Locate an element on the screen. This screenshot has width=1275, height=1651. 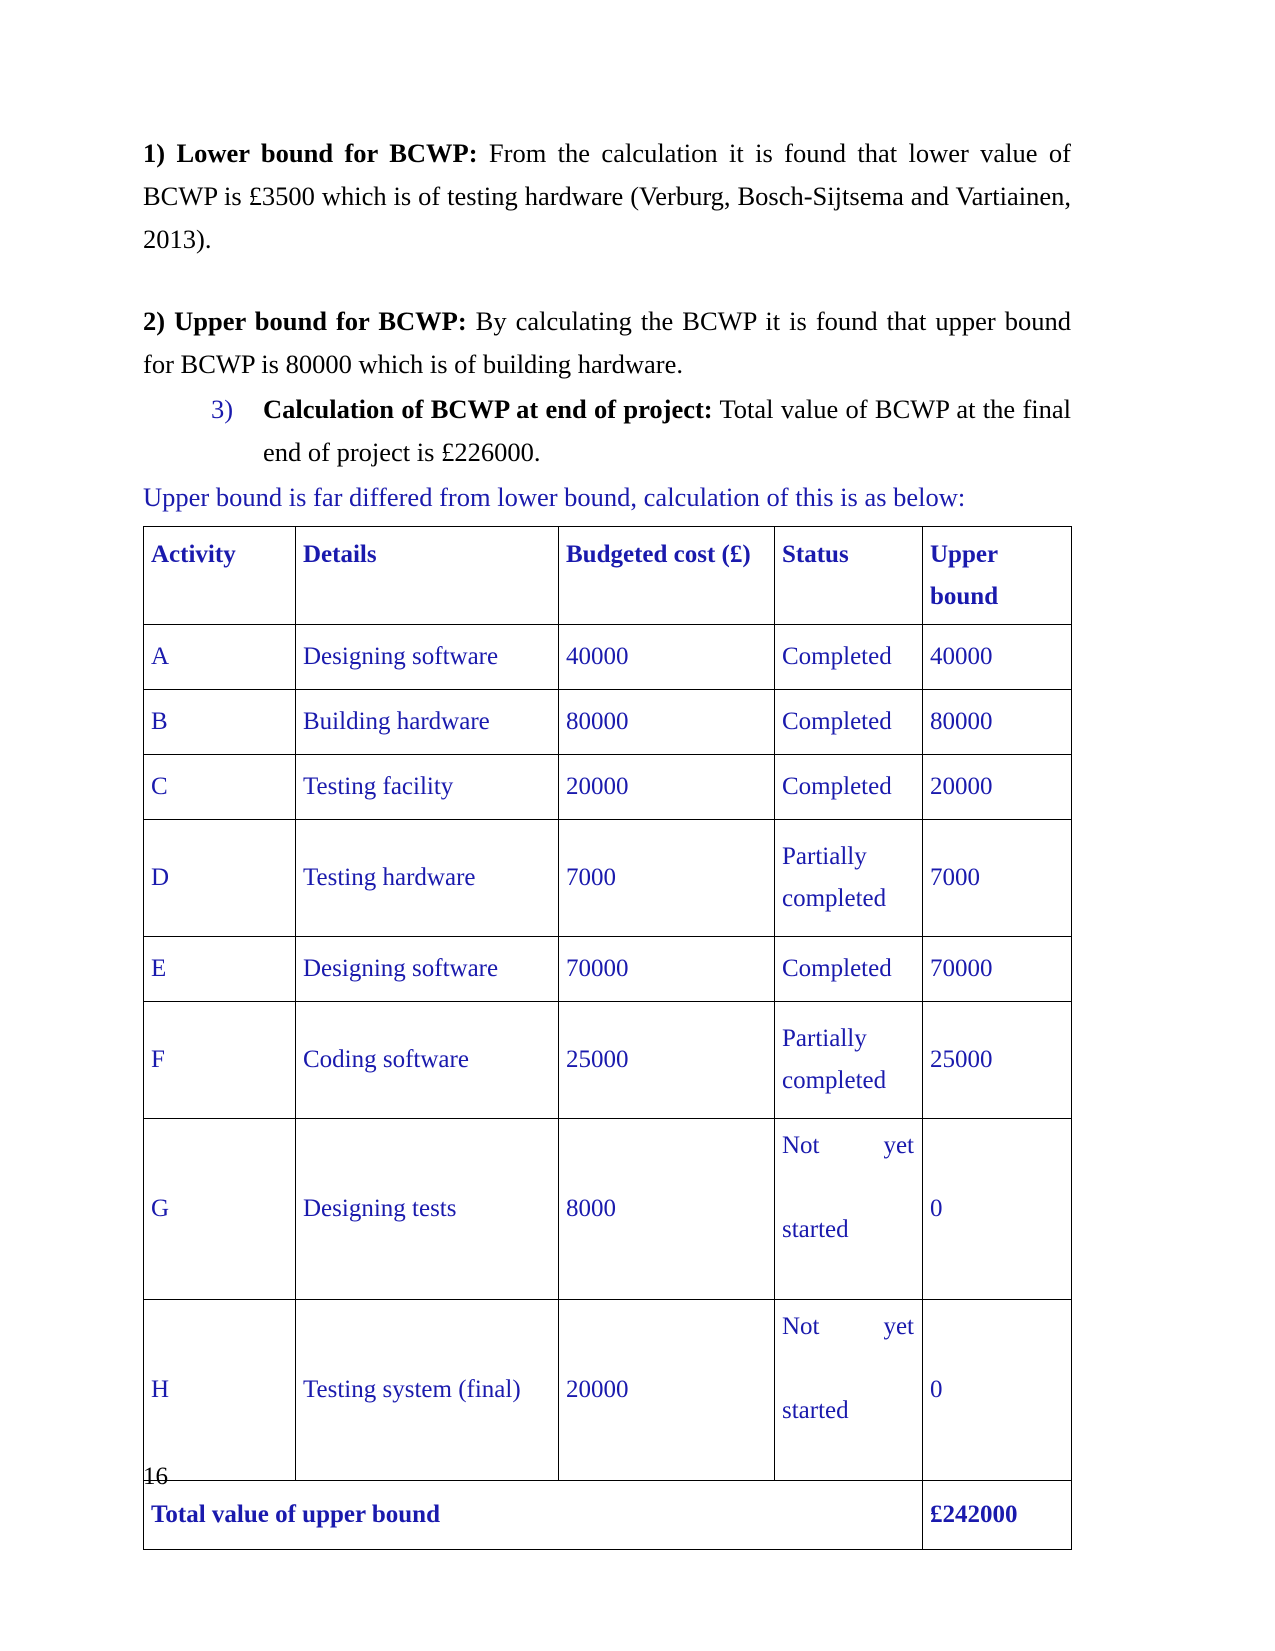
cell-activity: H is located at coordinates (219, 1390).